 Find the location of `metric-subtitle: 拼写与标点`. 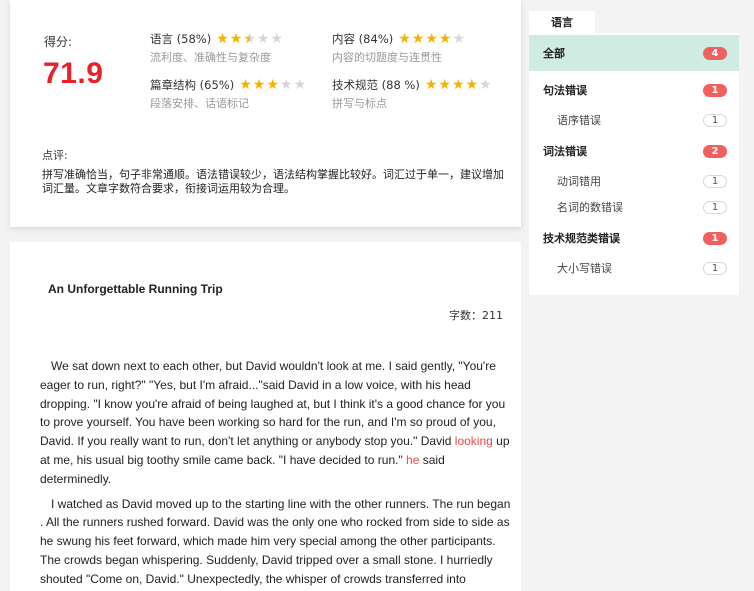

metric-subtitle: 拼写与标点 is located at coordinates (359, 103).